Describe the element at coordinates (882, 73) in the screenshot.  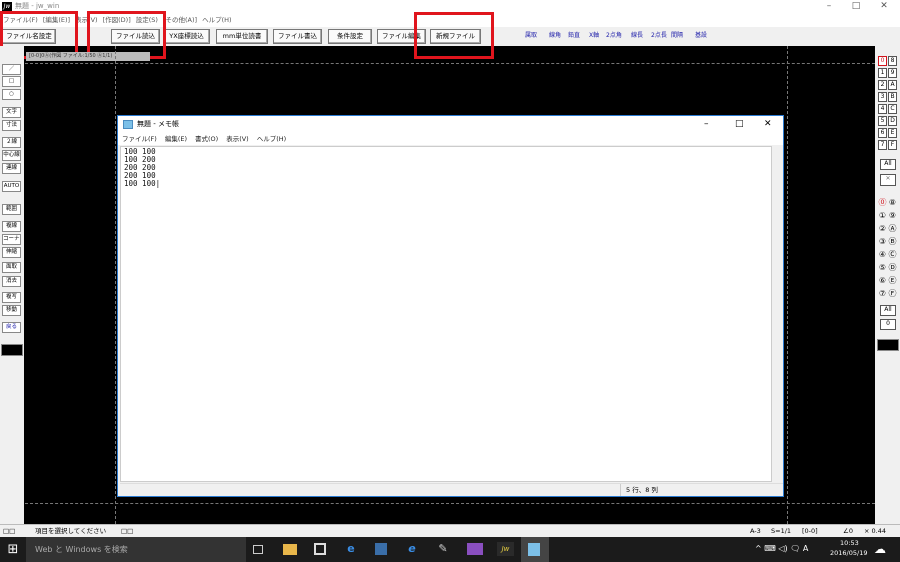
I see `layer-group-button: 1` at that location.